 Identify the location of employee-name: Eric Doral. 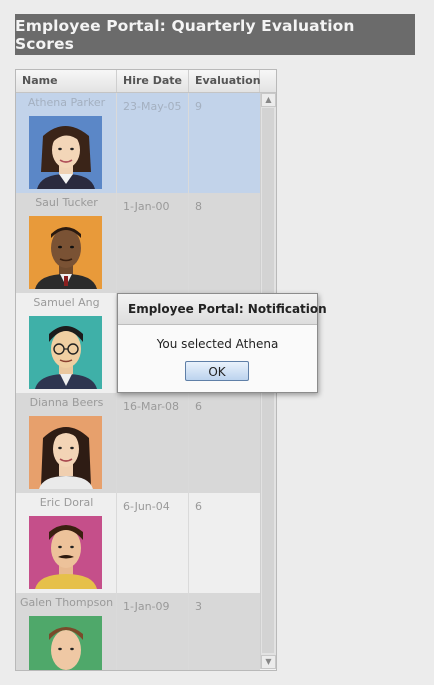
(66, 502).